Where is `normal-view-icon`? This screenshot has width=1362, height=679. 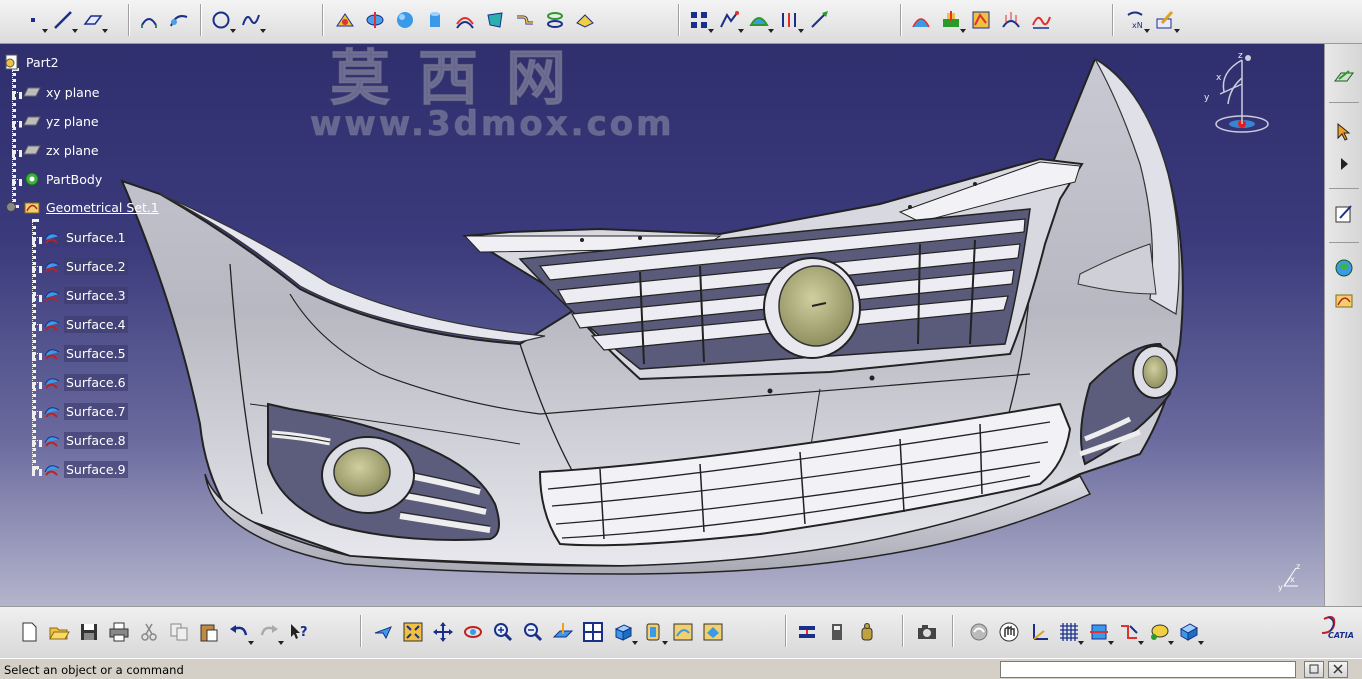
normal-view-icon is located at coordinates (563, 632).